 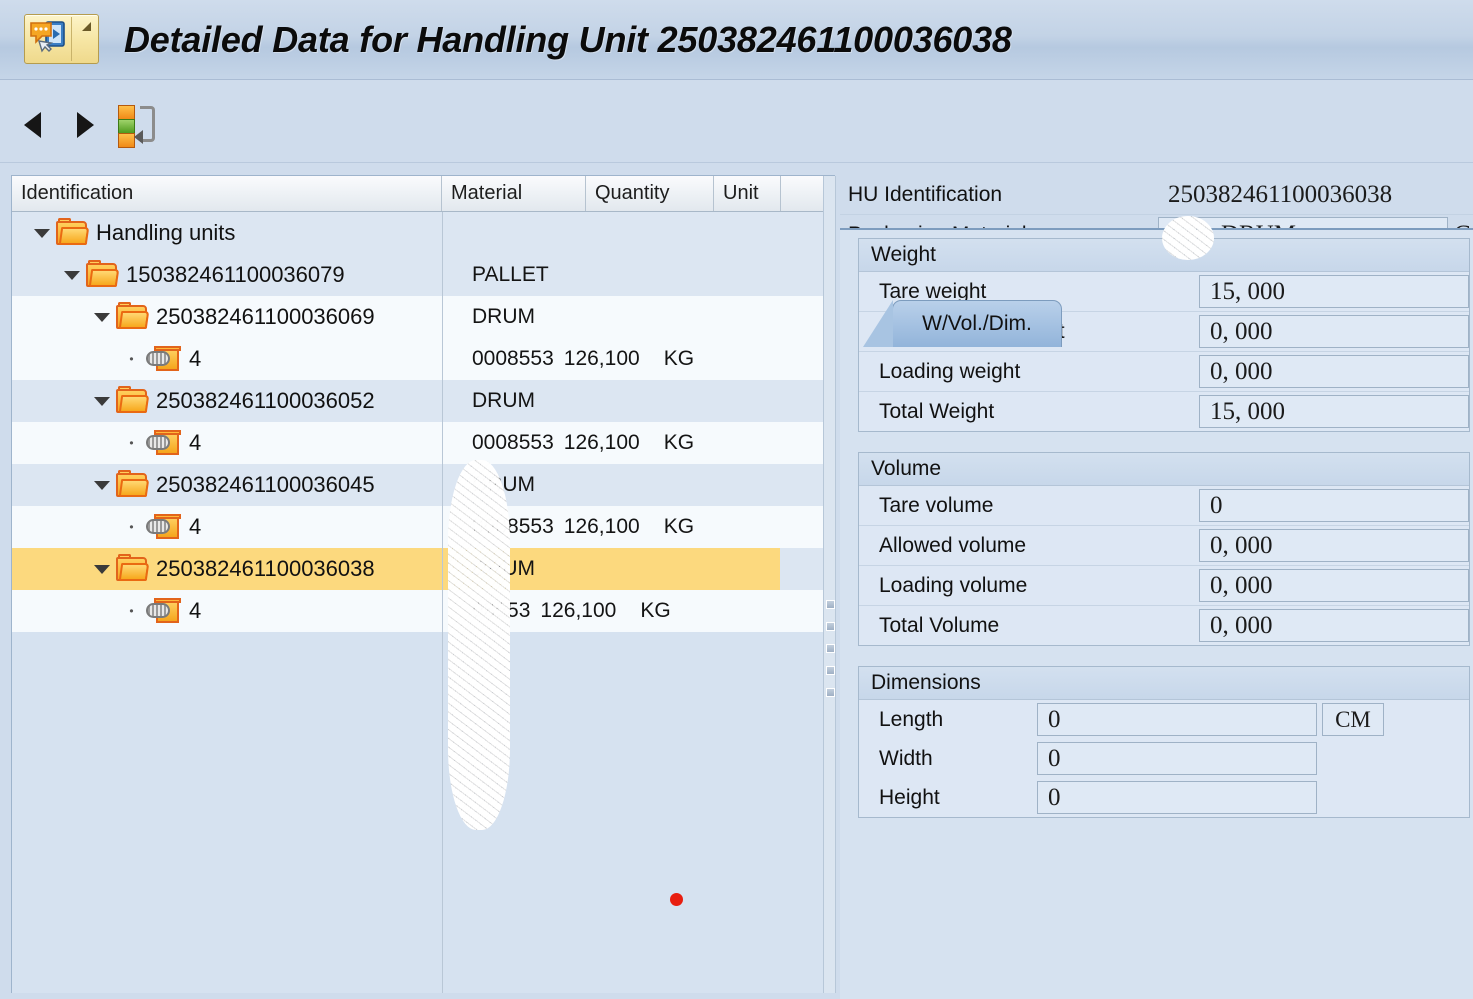 I want to click on tab-w-vol-dim: W/Vol./Dim., so click(x=962, y=323).